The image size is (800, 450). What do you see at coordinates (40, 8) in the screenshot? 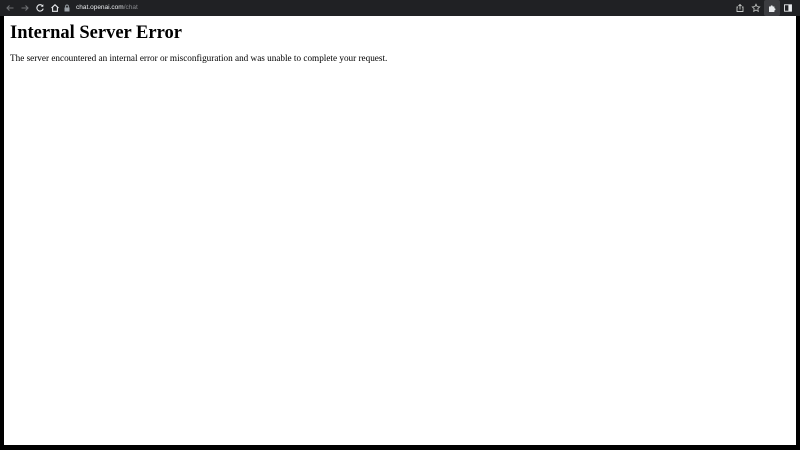
I see `reload-icon` at bounding box center [40, 8].